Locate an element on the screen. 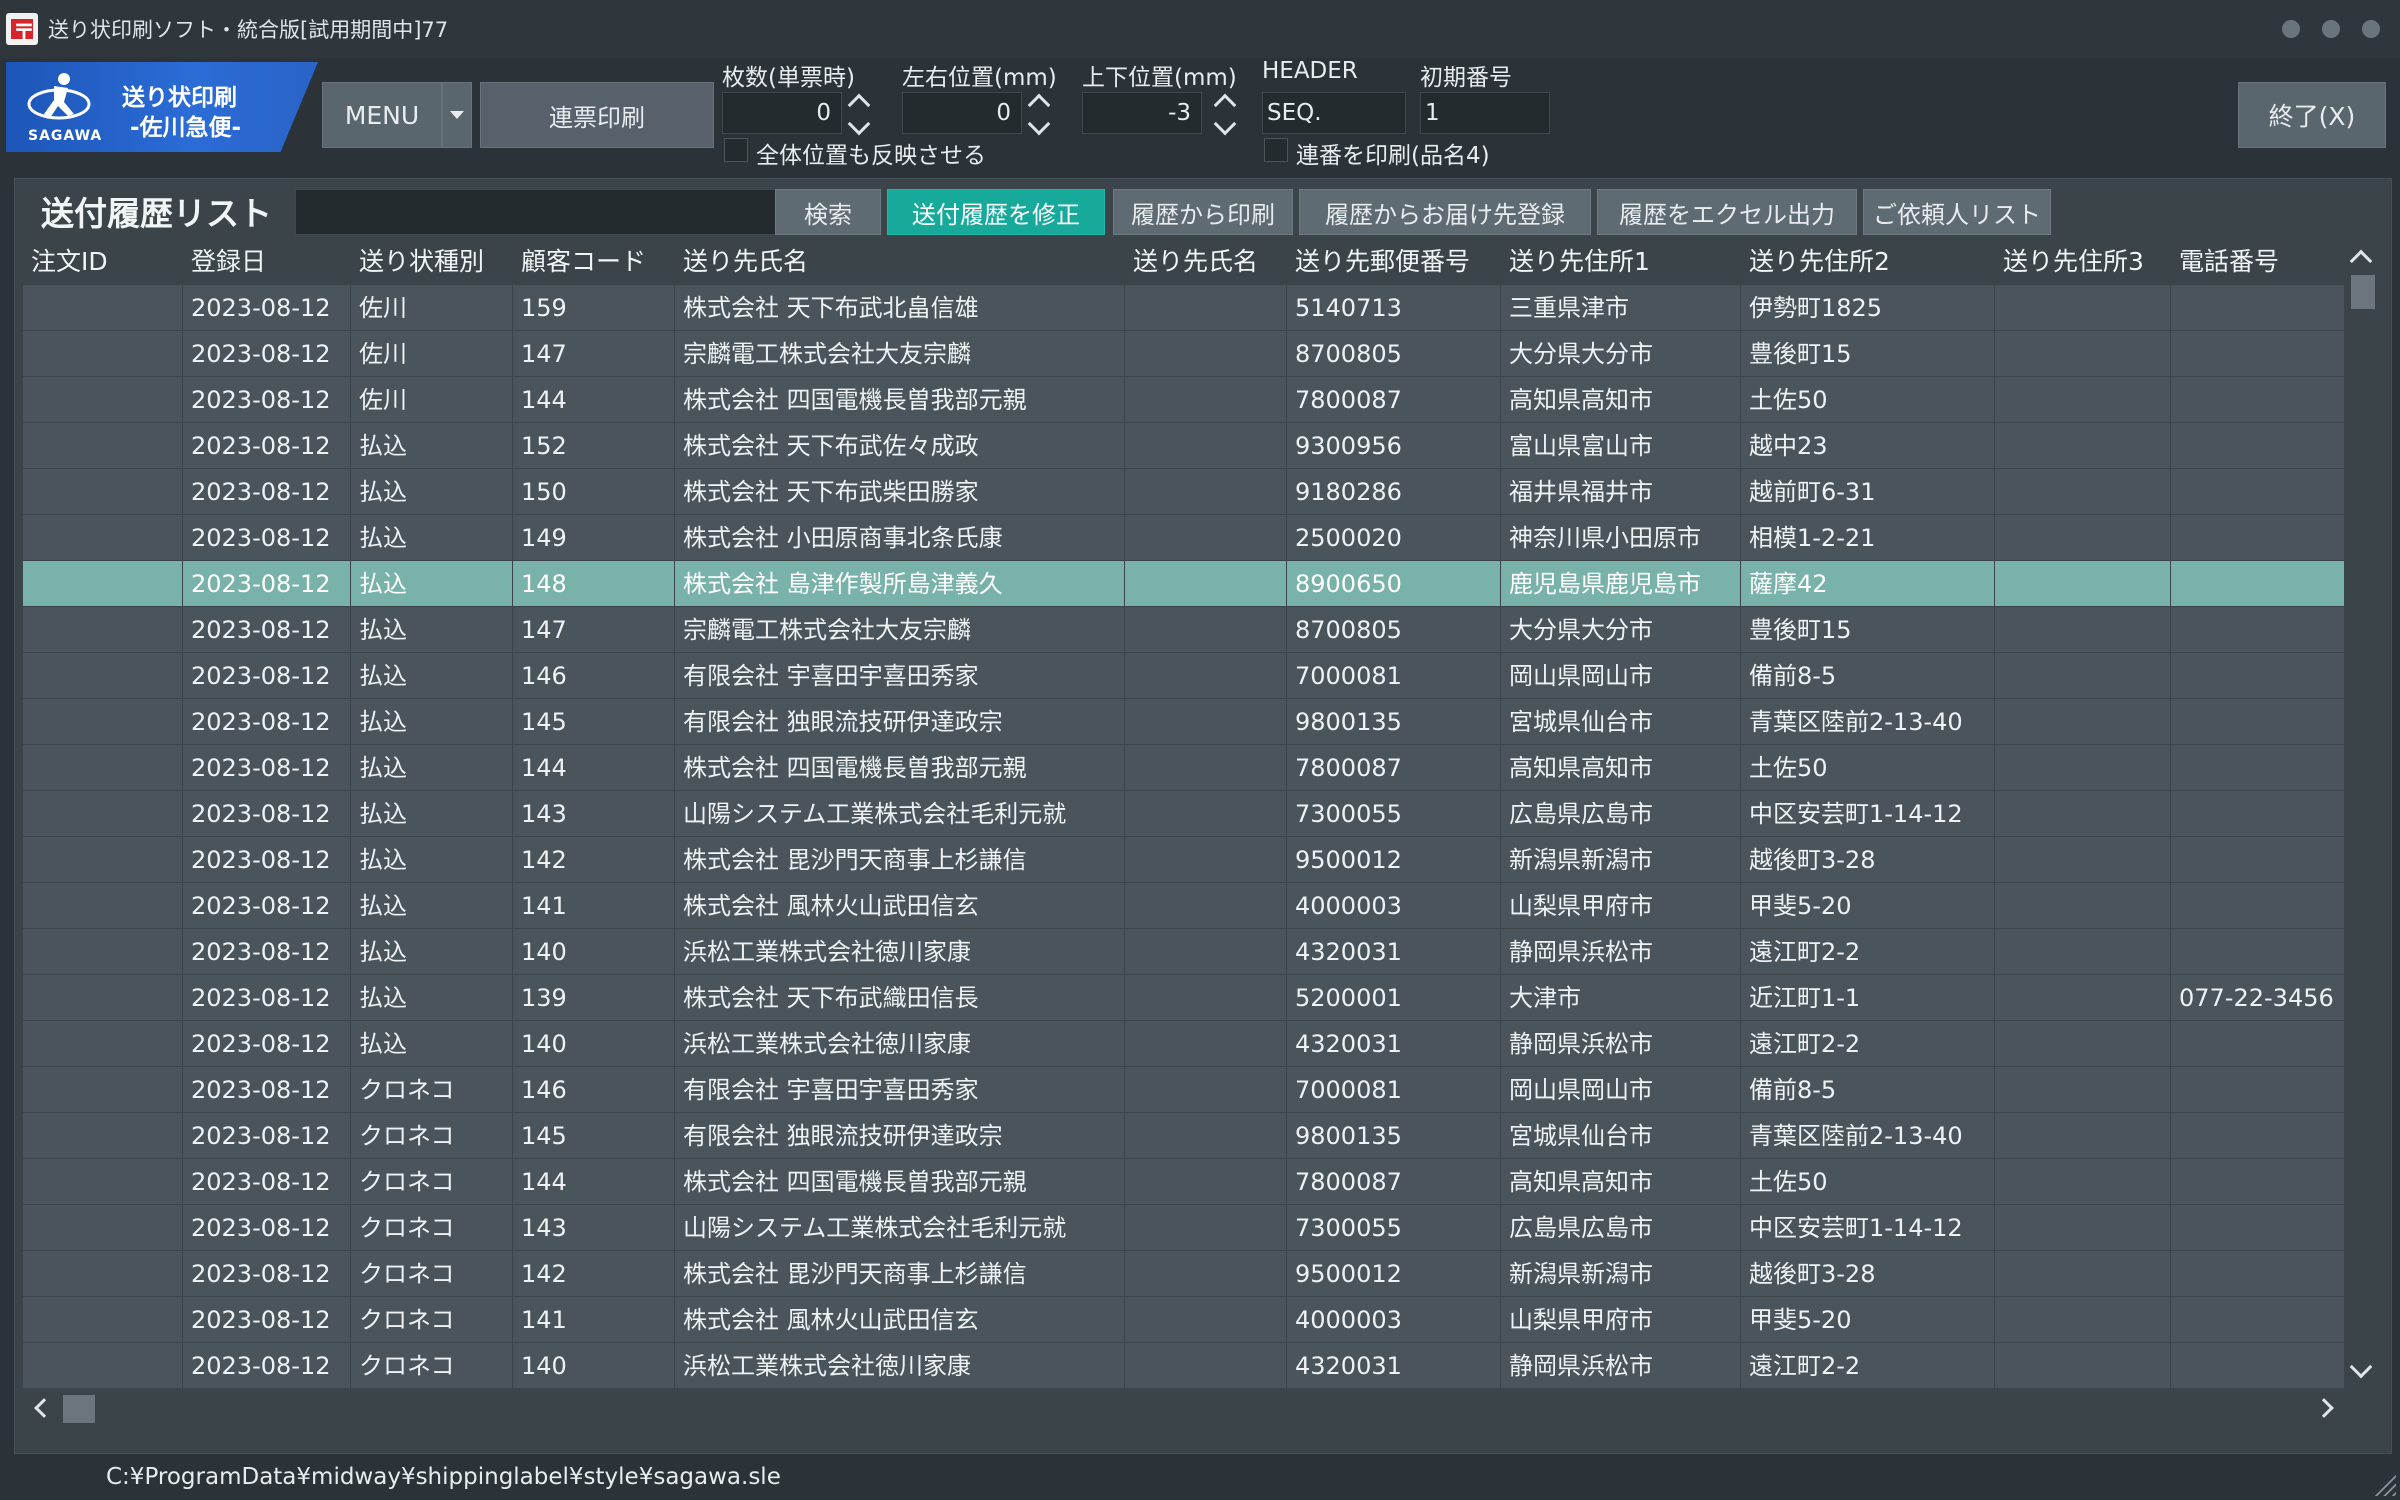 The height and width of the screenshot is (1500, 2400). cell-dest-address2: 越中23 is located at coordinates (1868, 446).